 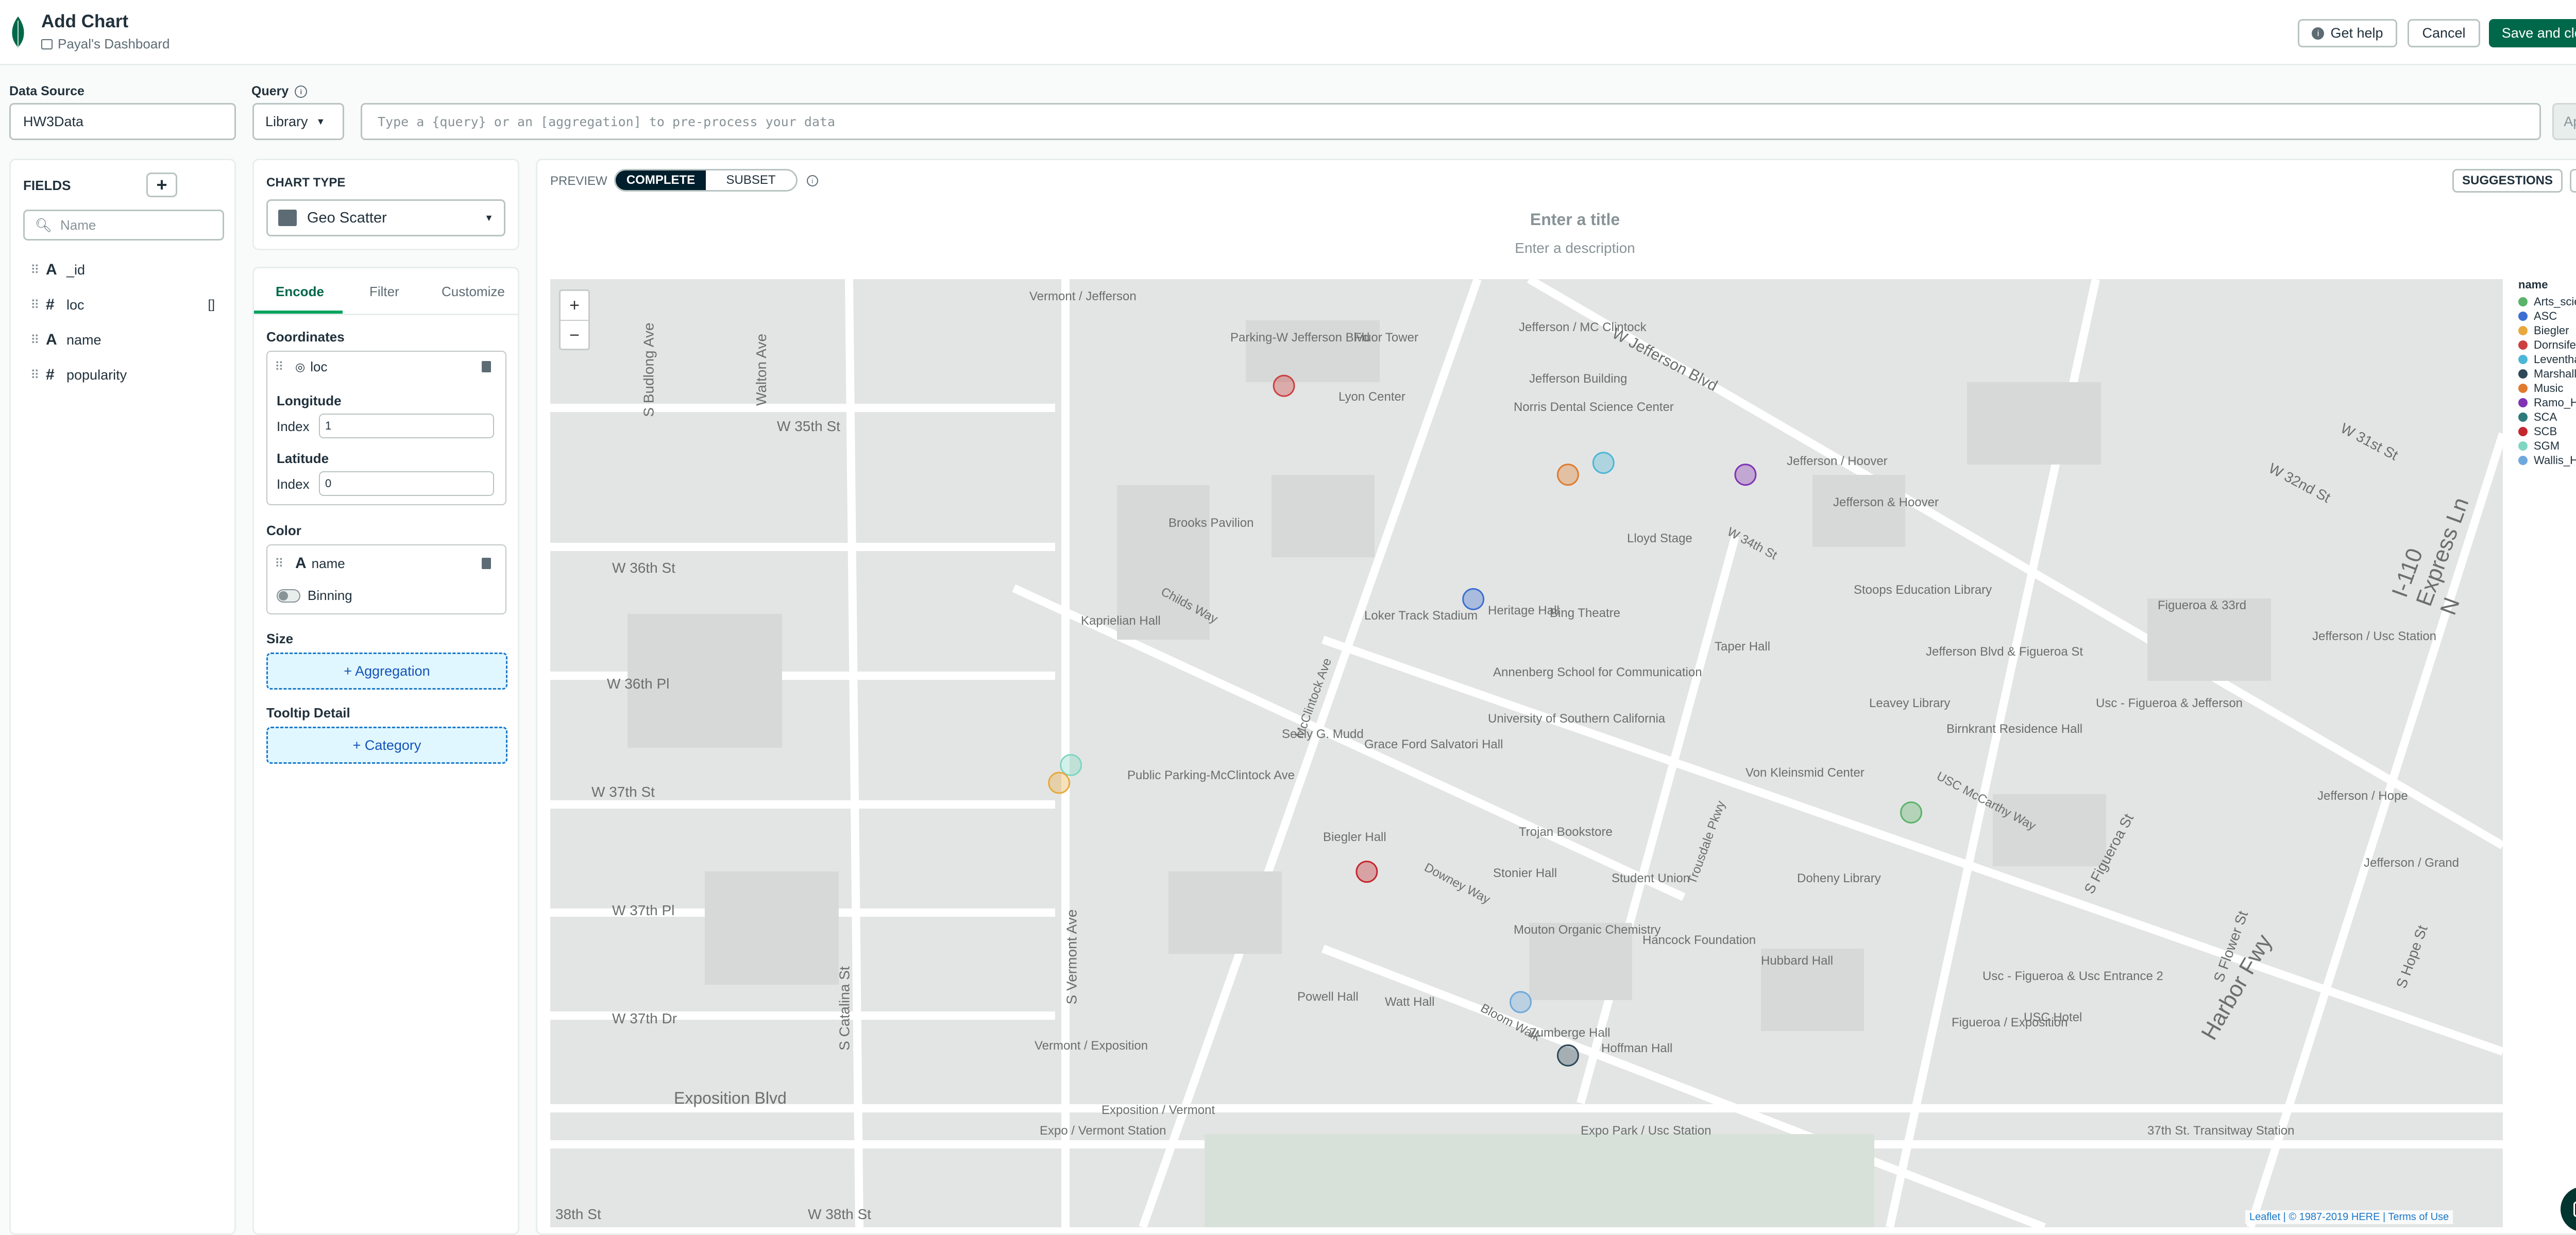 I want to click on dashboard-breadcrumb: Payal's Dashboard, so click(x=105, y=44).